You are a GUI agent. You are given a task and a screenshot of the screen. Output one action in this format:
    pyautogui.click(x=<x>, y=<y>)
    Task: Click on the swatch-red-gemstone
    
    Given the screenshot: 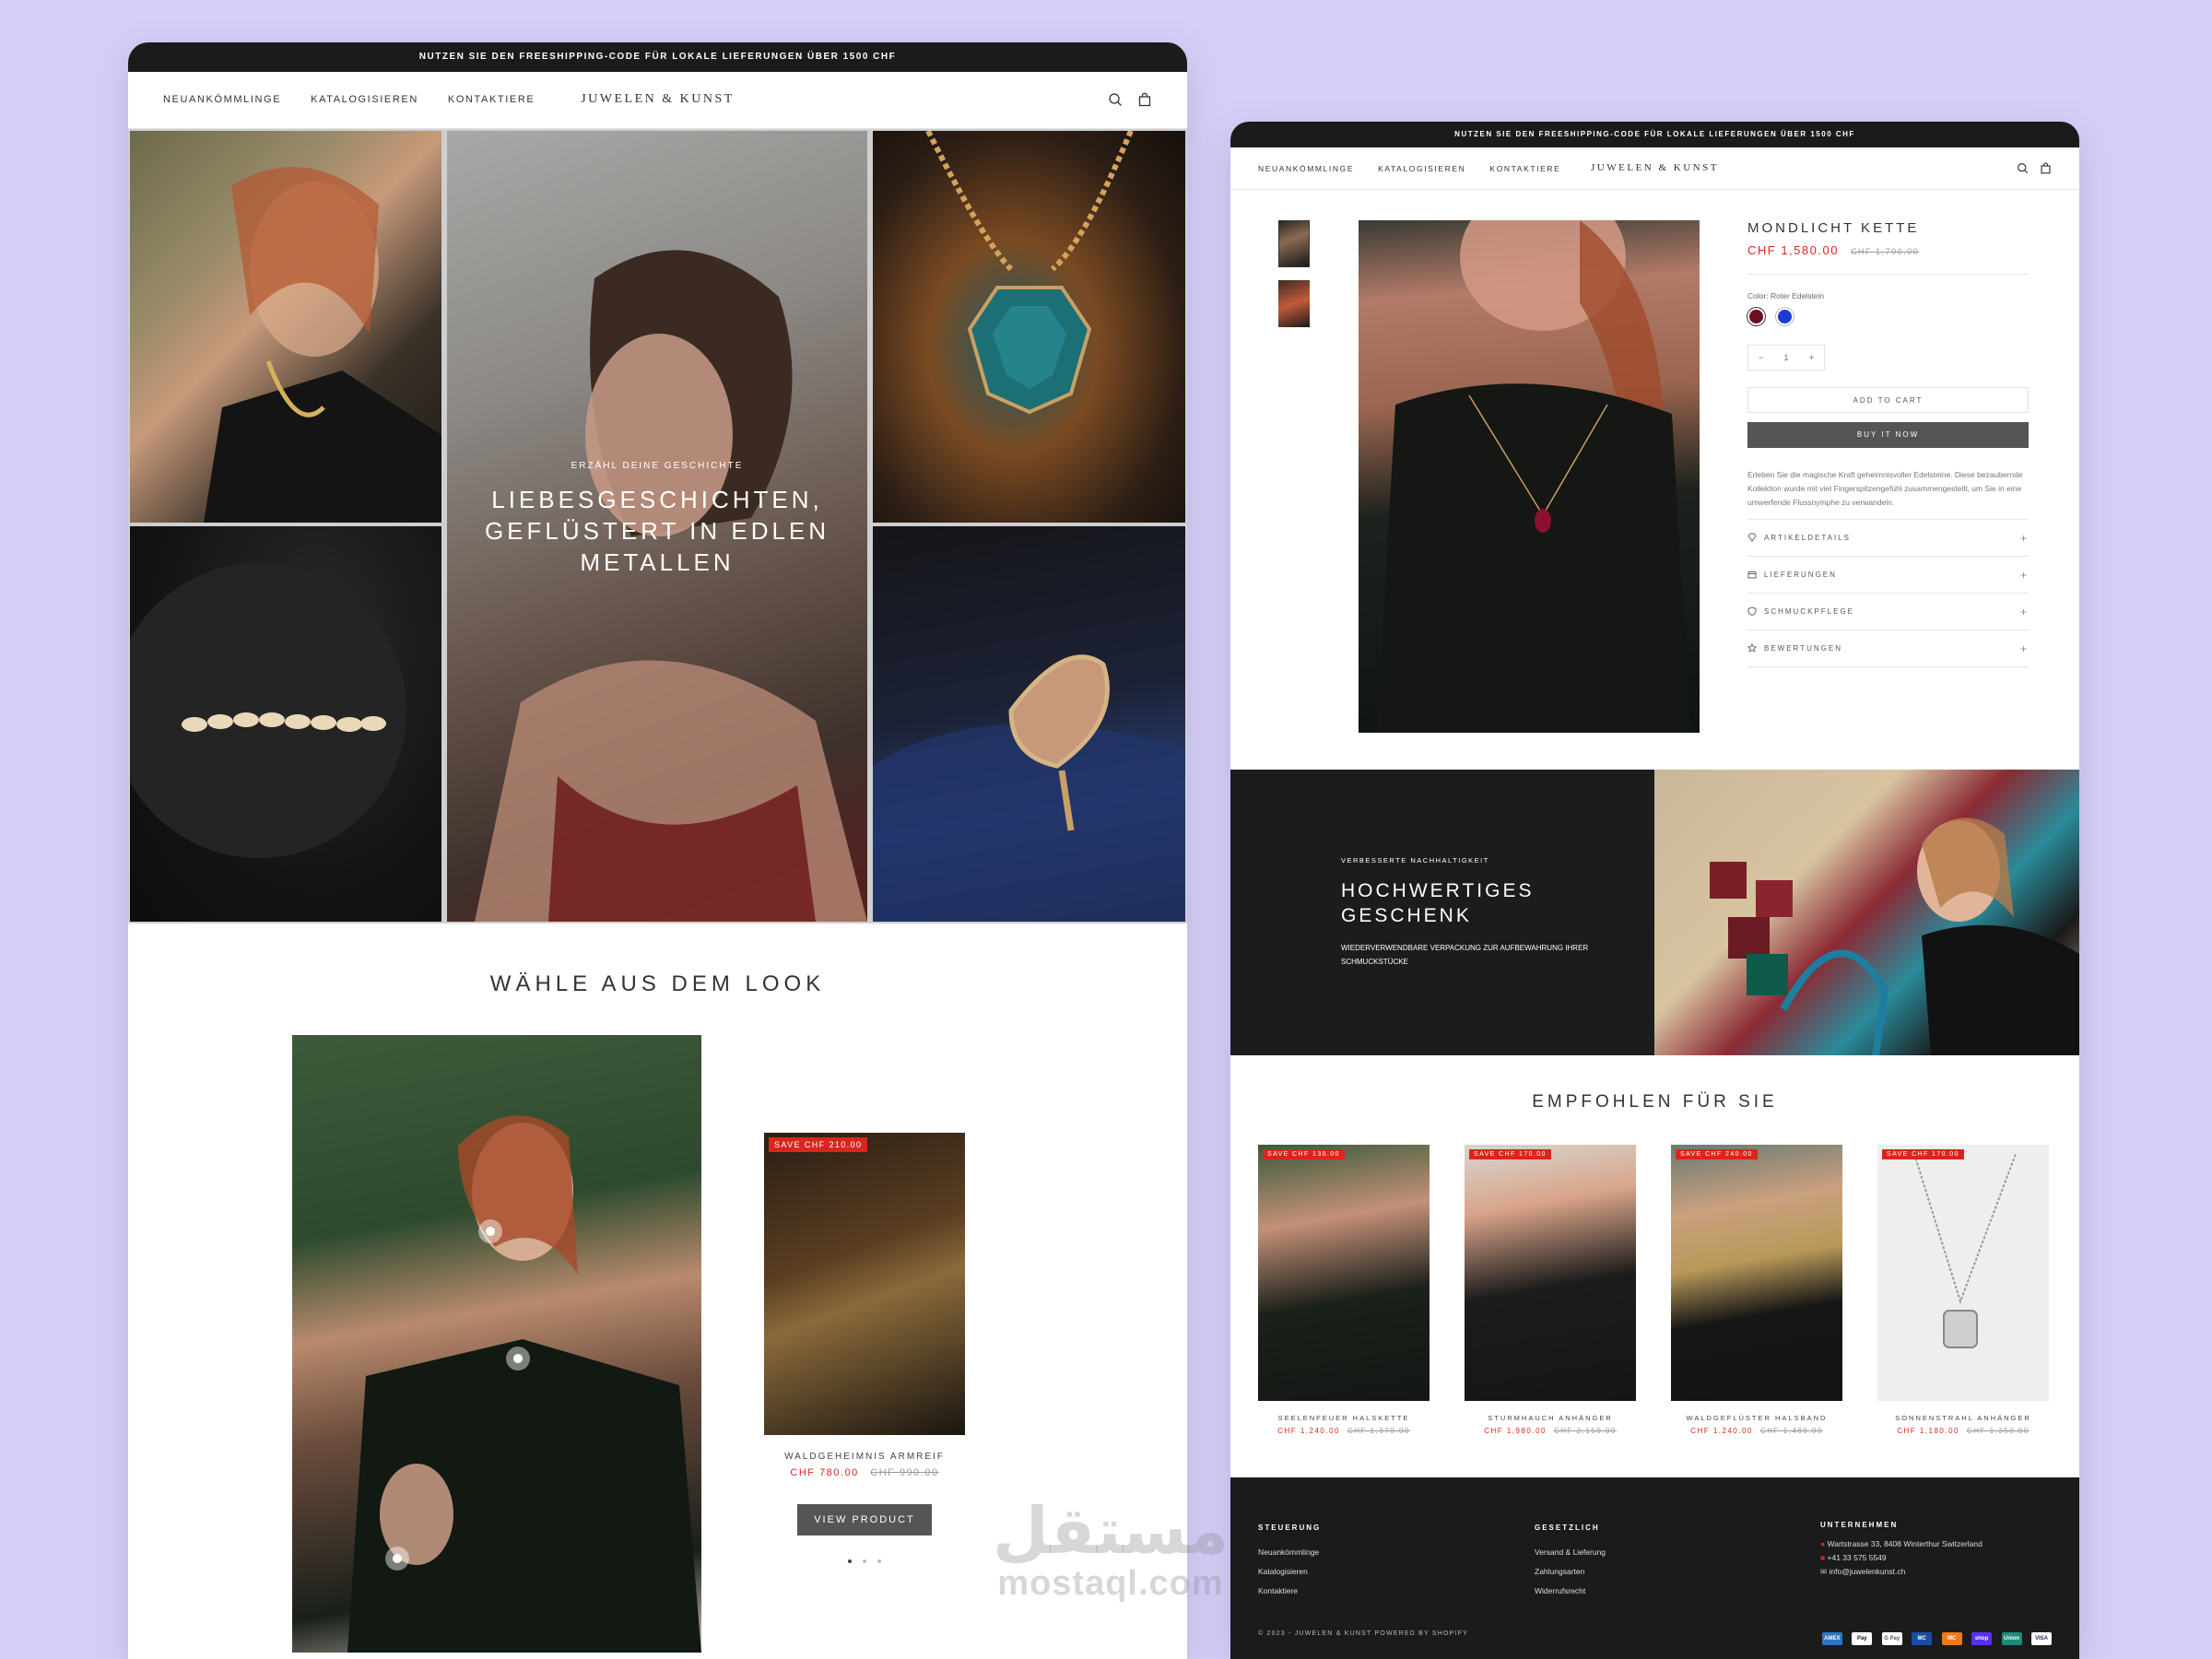 What is the action you would take?
    pyautogui.click(x=1756, y=316)
    